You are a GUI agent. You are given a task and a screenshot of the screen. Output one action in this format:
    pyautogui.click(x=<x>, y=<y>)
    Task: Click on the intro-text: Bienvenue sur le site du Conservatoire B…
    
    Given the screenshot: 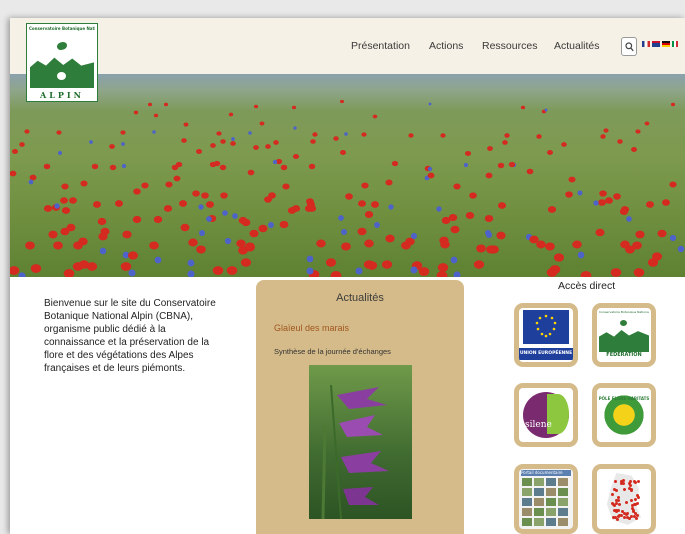 What is the action you would take?
    pyautogui.click(x=130, y=336)
    